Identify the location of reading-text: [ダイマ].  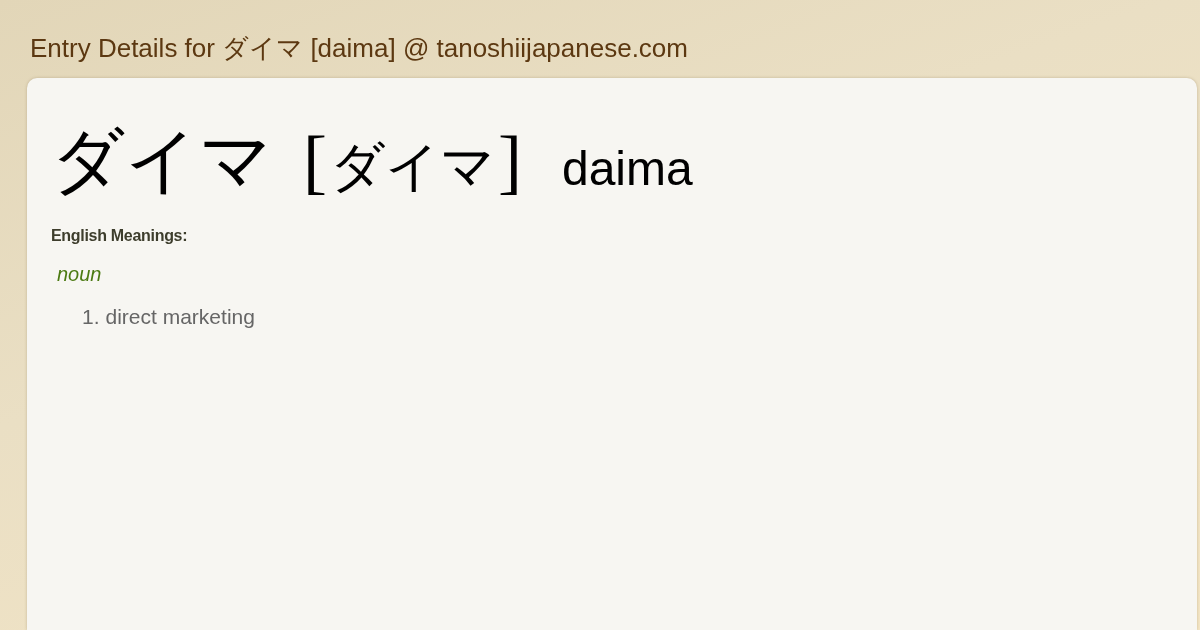
(412, 161).